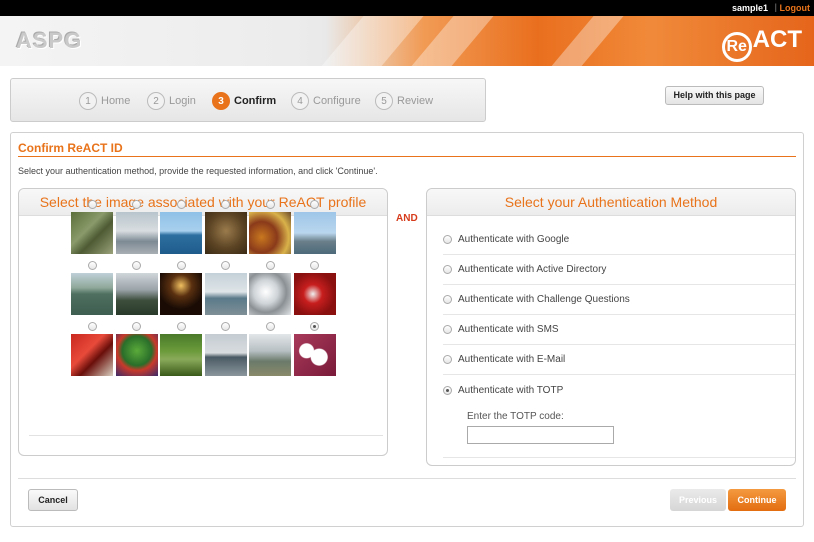 This screenshot has width=814, height=542. What do you see at coordinates (777, 39) in the screenshot?
I see `react-logo-text: ACT` at bounding box center [777, 39].